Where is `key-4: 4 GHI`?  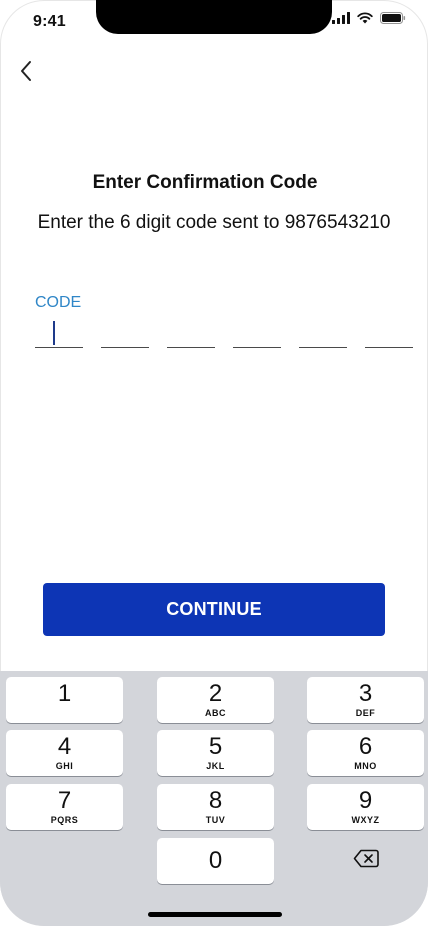 key-4: 4 GHI is located at coordinates (64, 753).